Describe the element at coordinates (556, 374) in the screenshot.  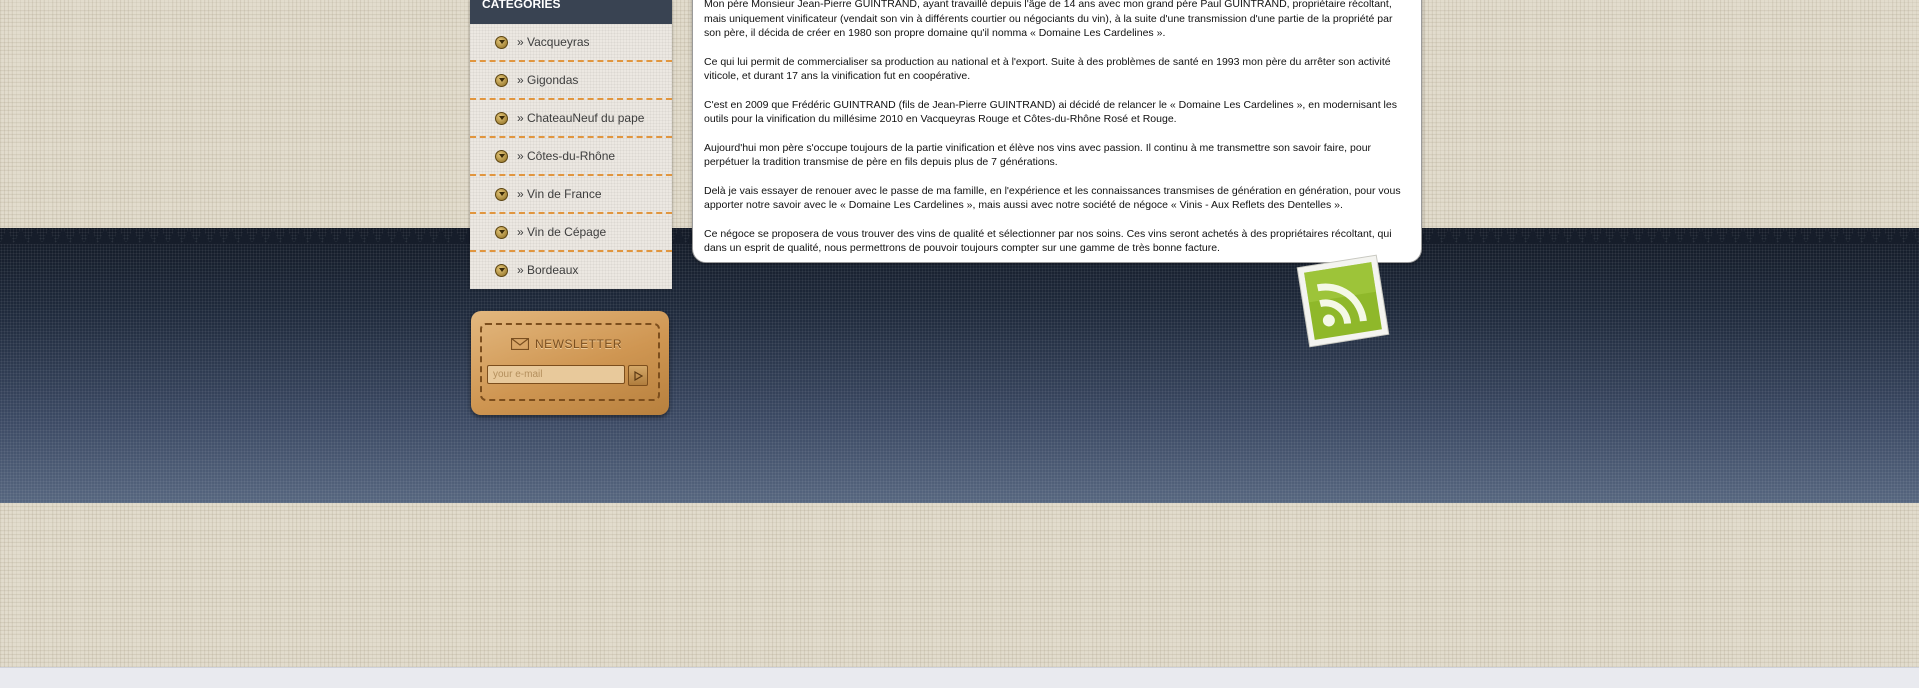
I see `newsletter-email-input` at that location.